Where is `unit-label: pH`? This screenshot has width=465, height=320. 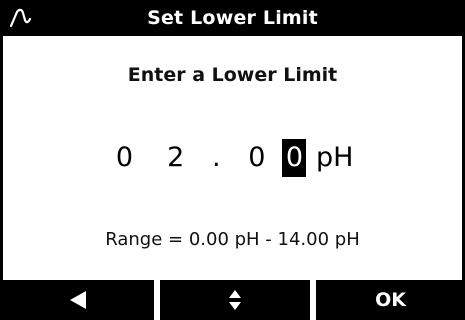 unit-label: pH is located at coordinates (335, 157).